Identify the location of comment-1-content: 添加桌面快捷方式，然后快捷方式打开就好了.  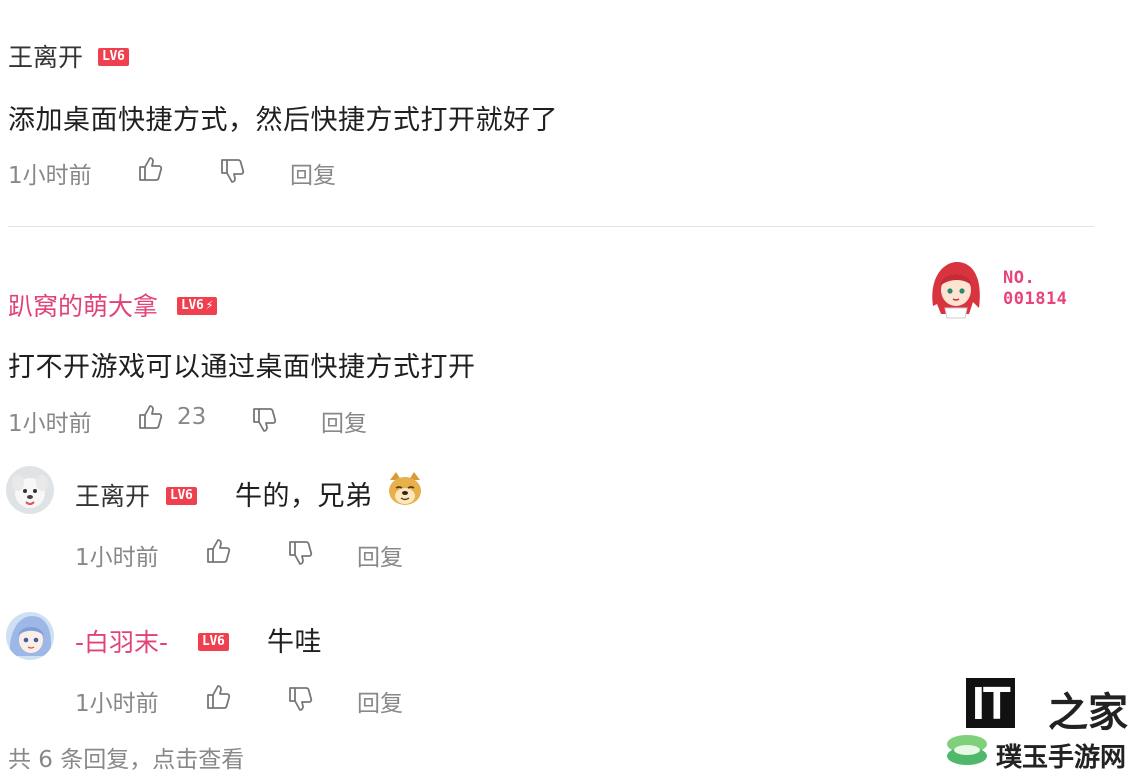
(283, 120).